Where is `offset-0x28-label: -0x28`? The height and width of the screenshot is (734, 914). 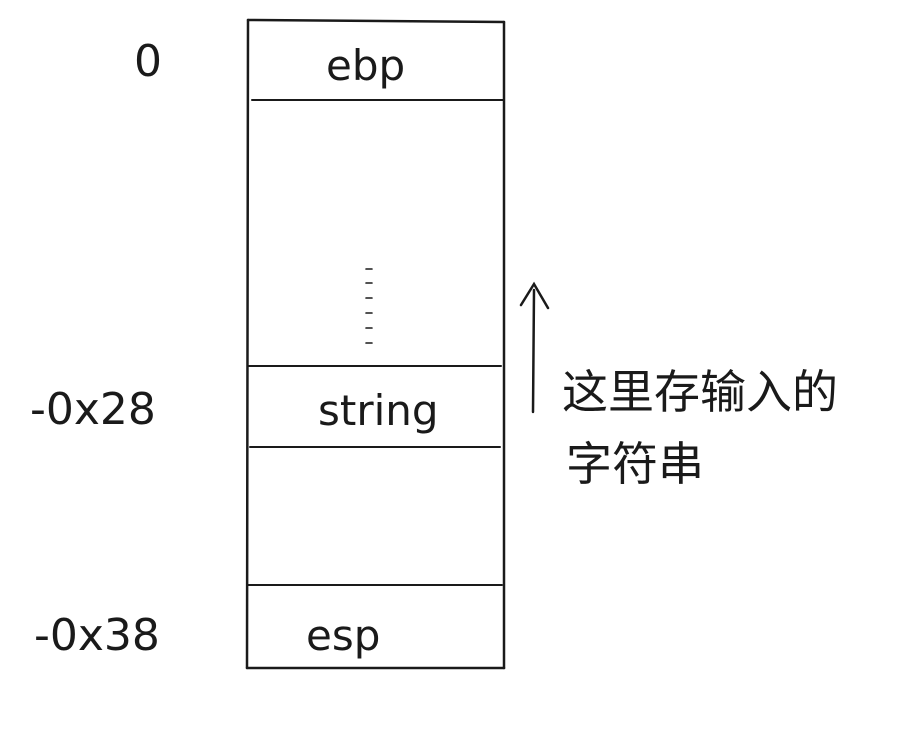
offset-0x28-label: -0x28 is located at coordinates (93, 409).